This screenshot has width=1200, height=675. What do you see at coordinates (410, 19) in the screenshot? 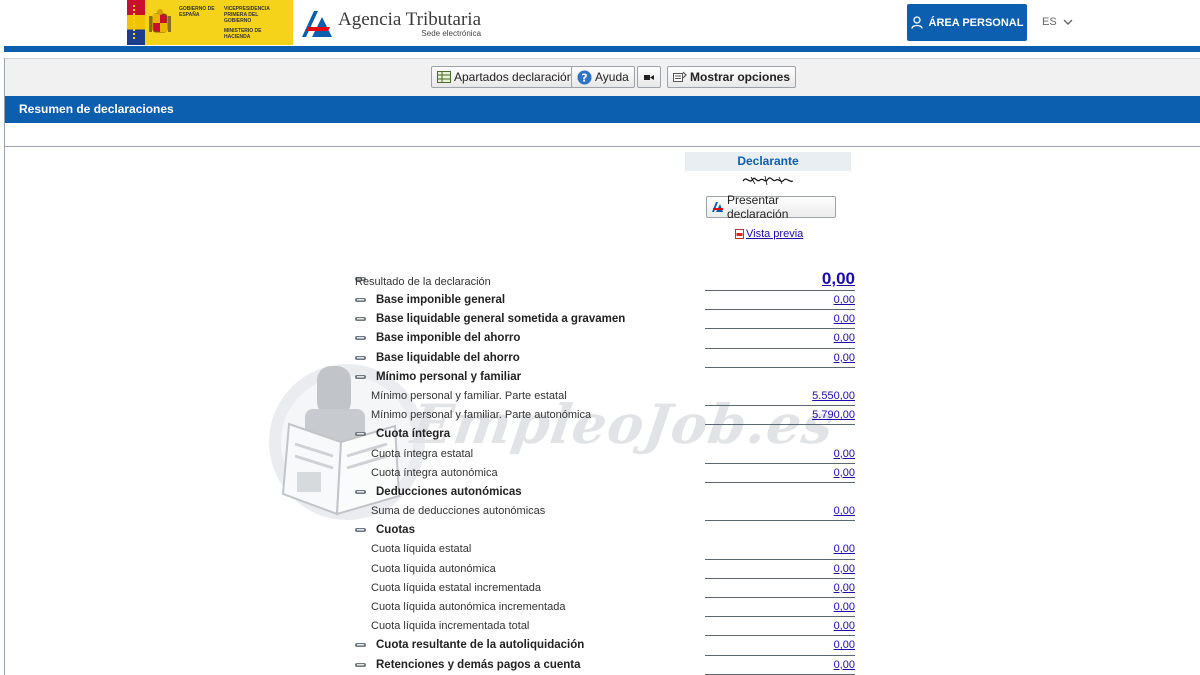
I see `agency-title: Agencia Tributaria` at bounding box center [410, 19].